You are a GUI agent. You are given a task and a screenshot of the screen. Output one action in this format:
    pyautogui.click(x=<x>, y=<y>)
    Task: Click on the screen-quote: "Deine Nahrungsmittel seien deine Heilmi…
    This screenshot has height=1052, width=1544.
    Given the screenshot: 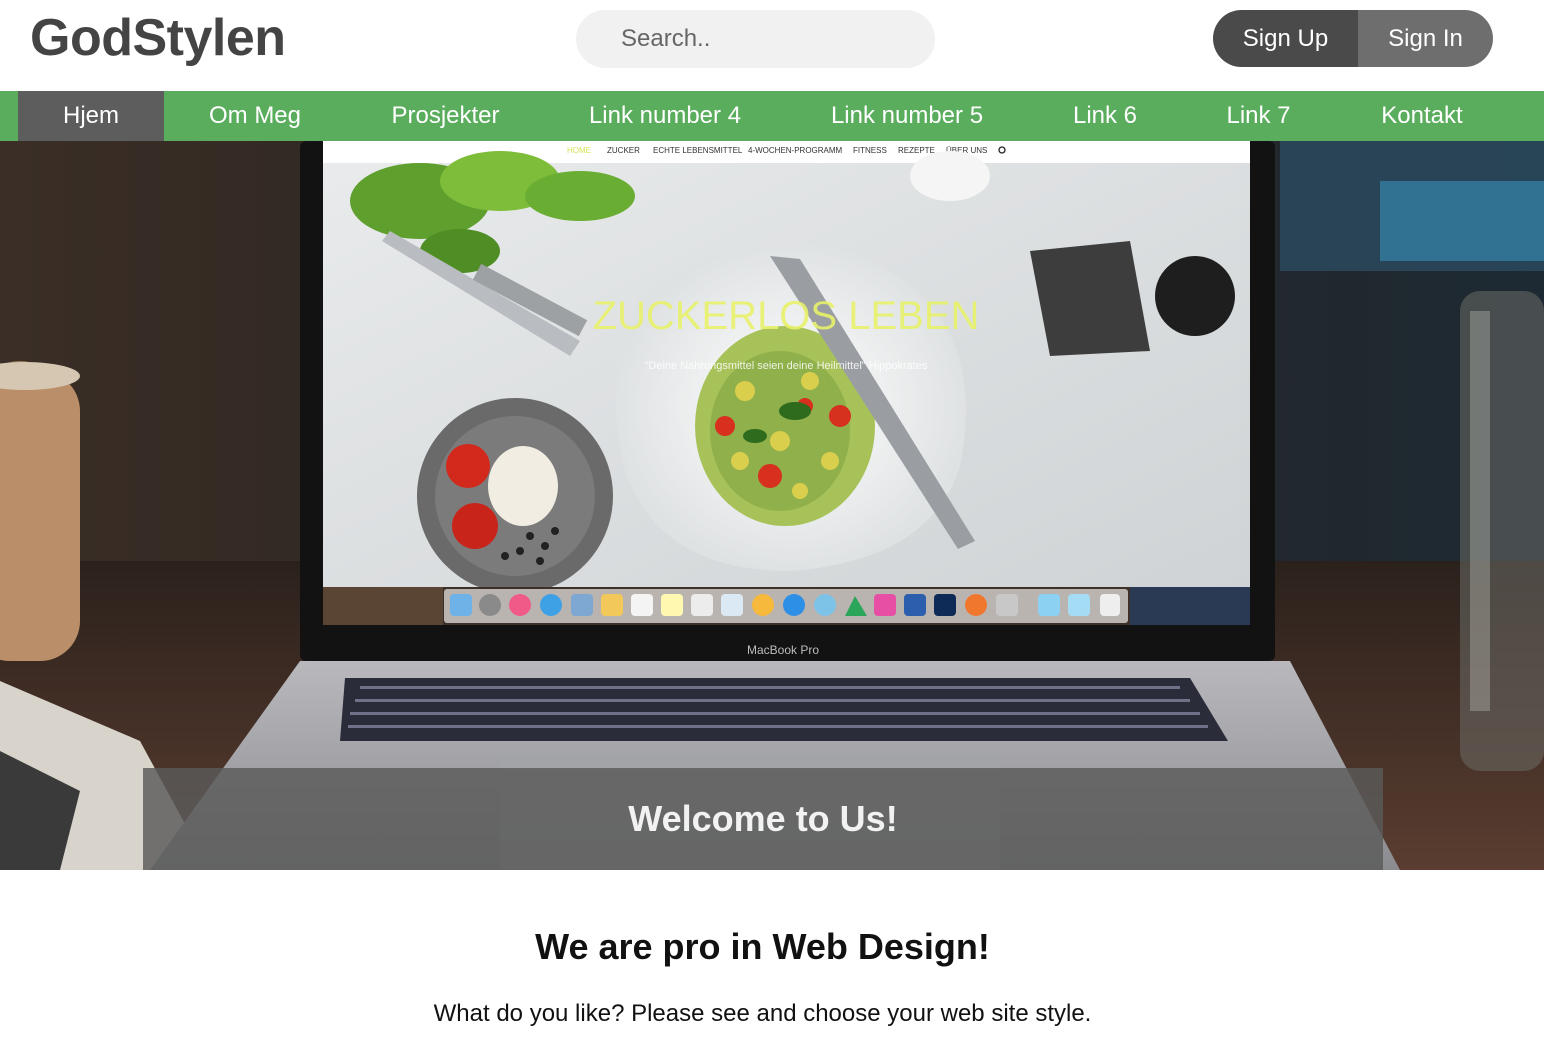 What is the action you would take?
    pyautogui.click(x=786, y=366)
    